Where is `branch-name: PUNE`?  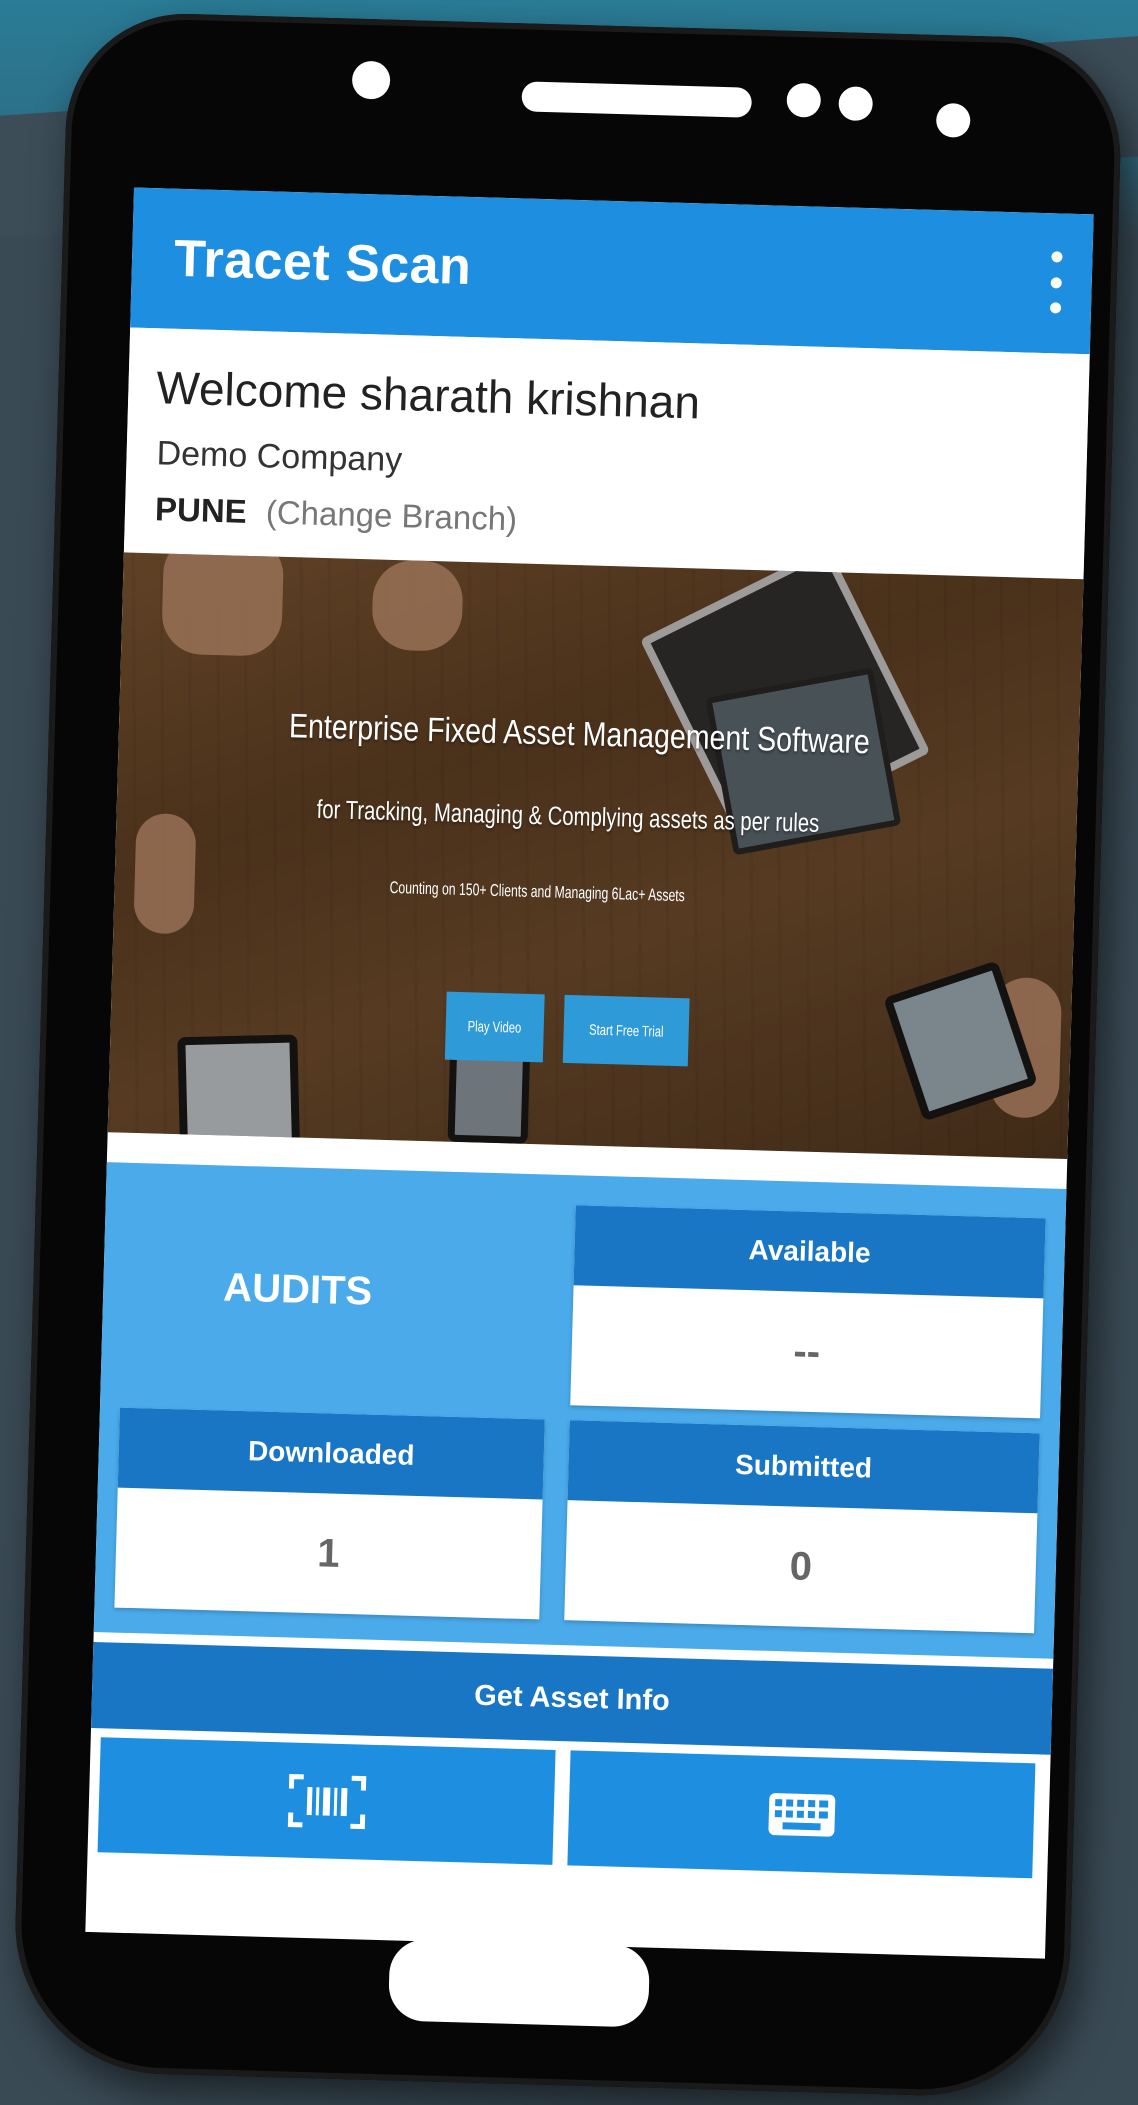 branch-name: PUNE is located at coordinates (201, 510).